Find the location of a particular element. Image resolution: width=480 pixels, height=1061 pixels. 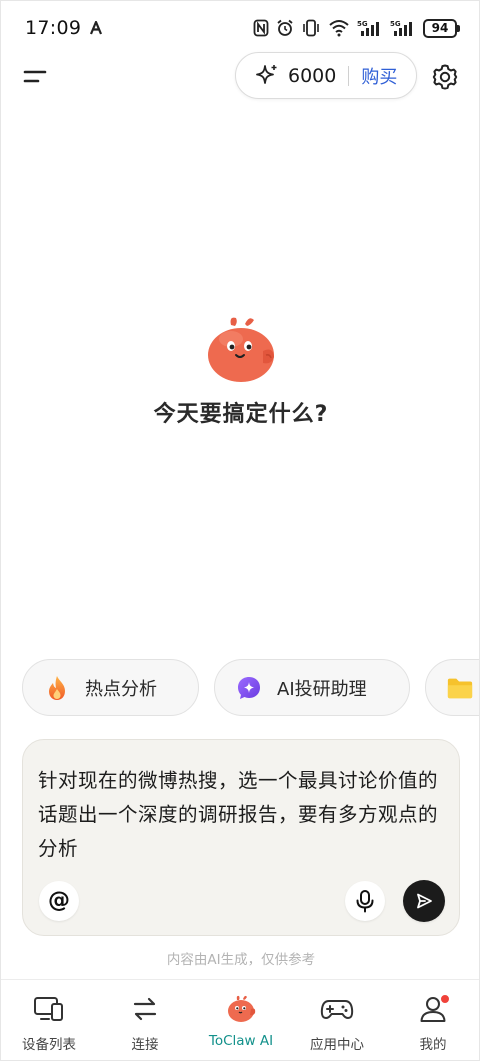

nav-toclaw-ai: ToClaw AI is located at coordinates (241, 1025).